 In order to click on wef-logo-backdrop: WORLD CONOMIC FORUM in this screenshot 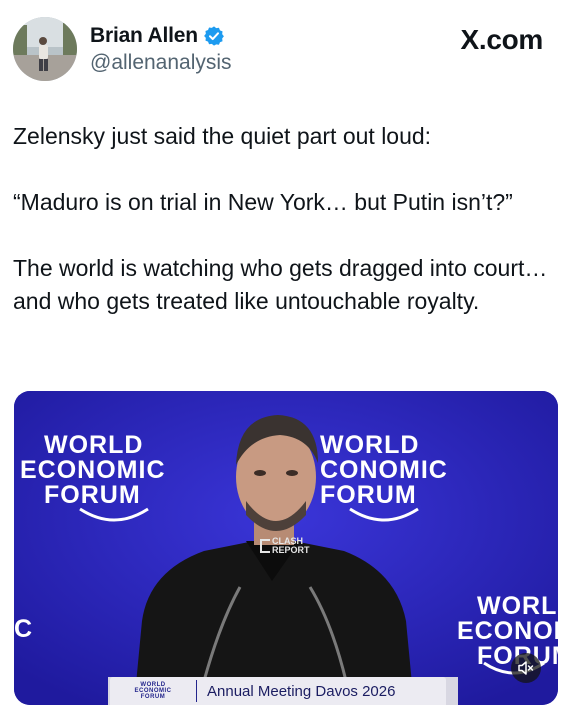, I will do `click(384, 470)`.